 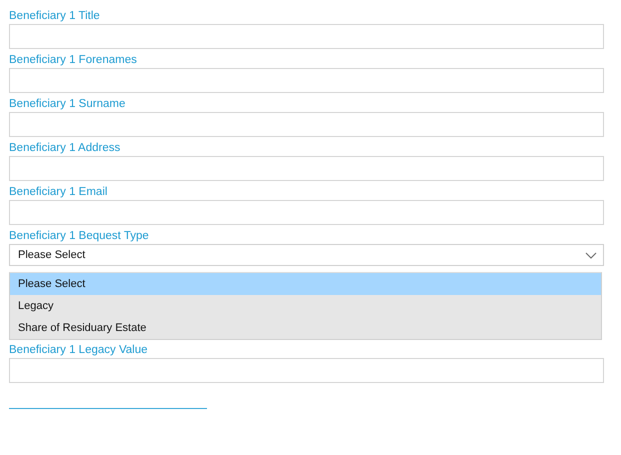 I want to click on field-label: Beneficiary 1 Bequest Type, so click(x=79, y=236).